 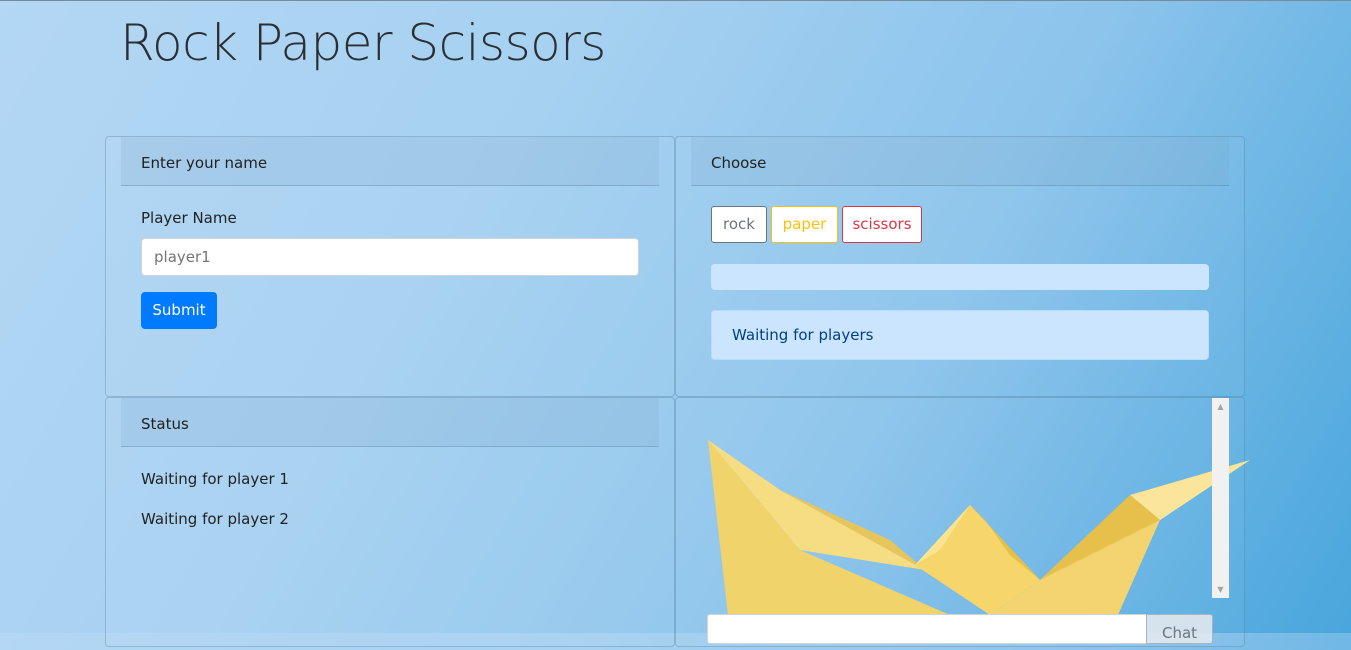 What do you see at coordinates (675, 0) in the screenshot?
I see `window-top-border` at bounding box center [675, 0].